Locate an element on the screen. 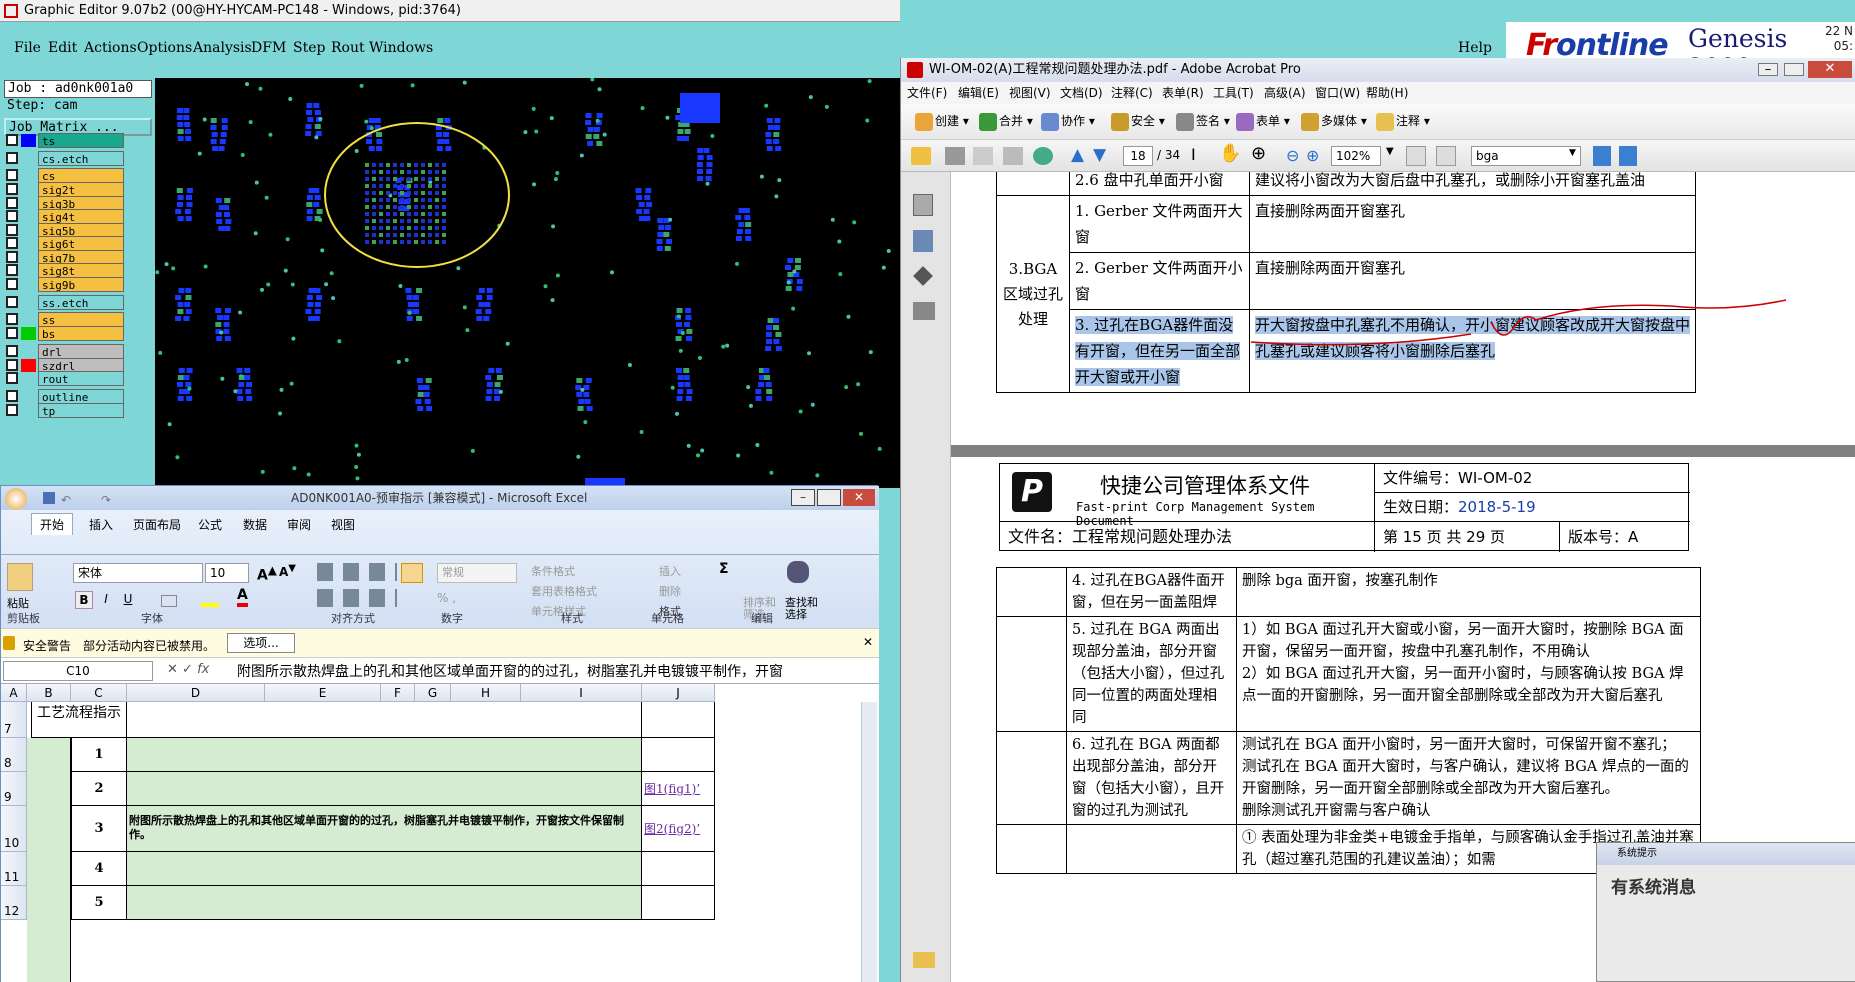 The image size is (1855, 982). layer-name: ts is located at coordinates (81, 140).